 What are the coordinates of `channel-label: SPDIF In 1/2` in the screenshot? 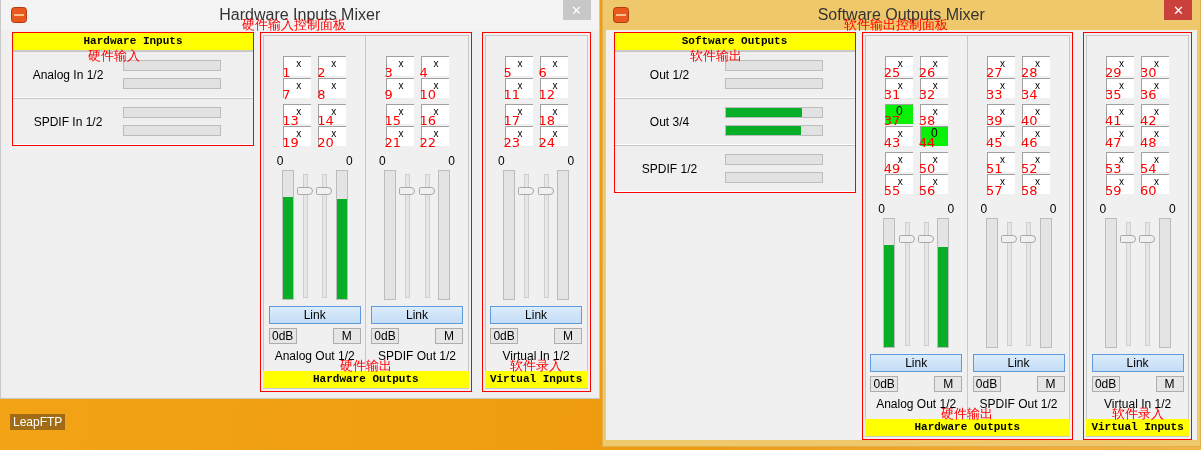 It's located at (68, 121).